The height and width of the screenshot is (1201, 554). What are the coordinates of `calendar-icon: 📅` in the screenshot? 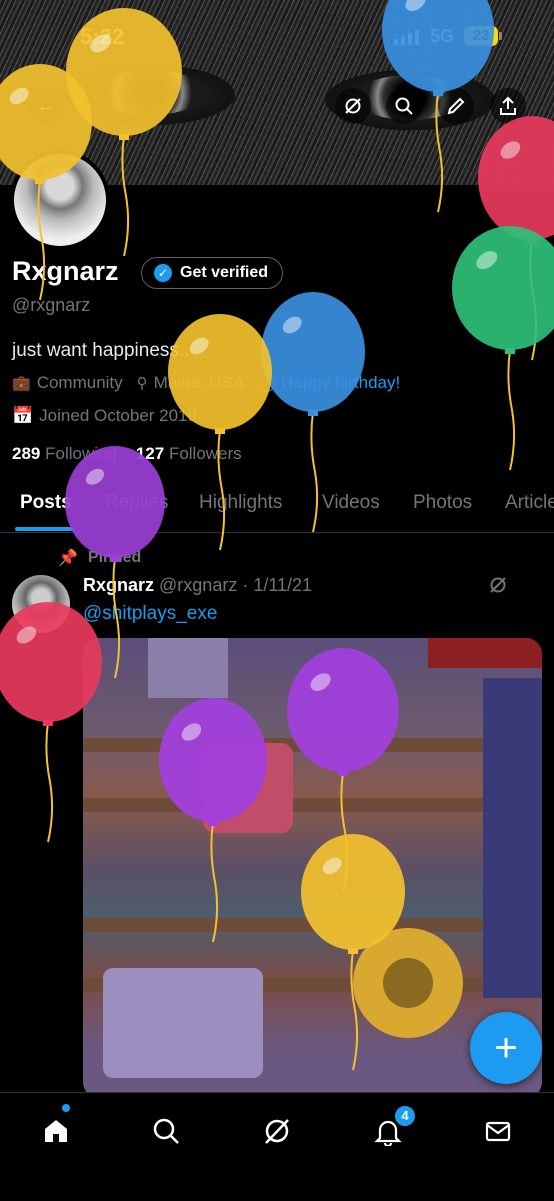 It's located at (23, 415).